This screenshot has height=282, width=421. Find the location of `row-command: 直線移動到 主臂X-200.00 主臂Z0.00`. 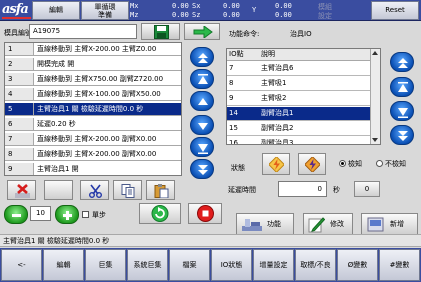

row-command: 直線移動到 主臂X-200.00 主臂Z0.00 is located at coordinates (97, 49).